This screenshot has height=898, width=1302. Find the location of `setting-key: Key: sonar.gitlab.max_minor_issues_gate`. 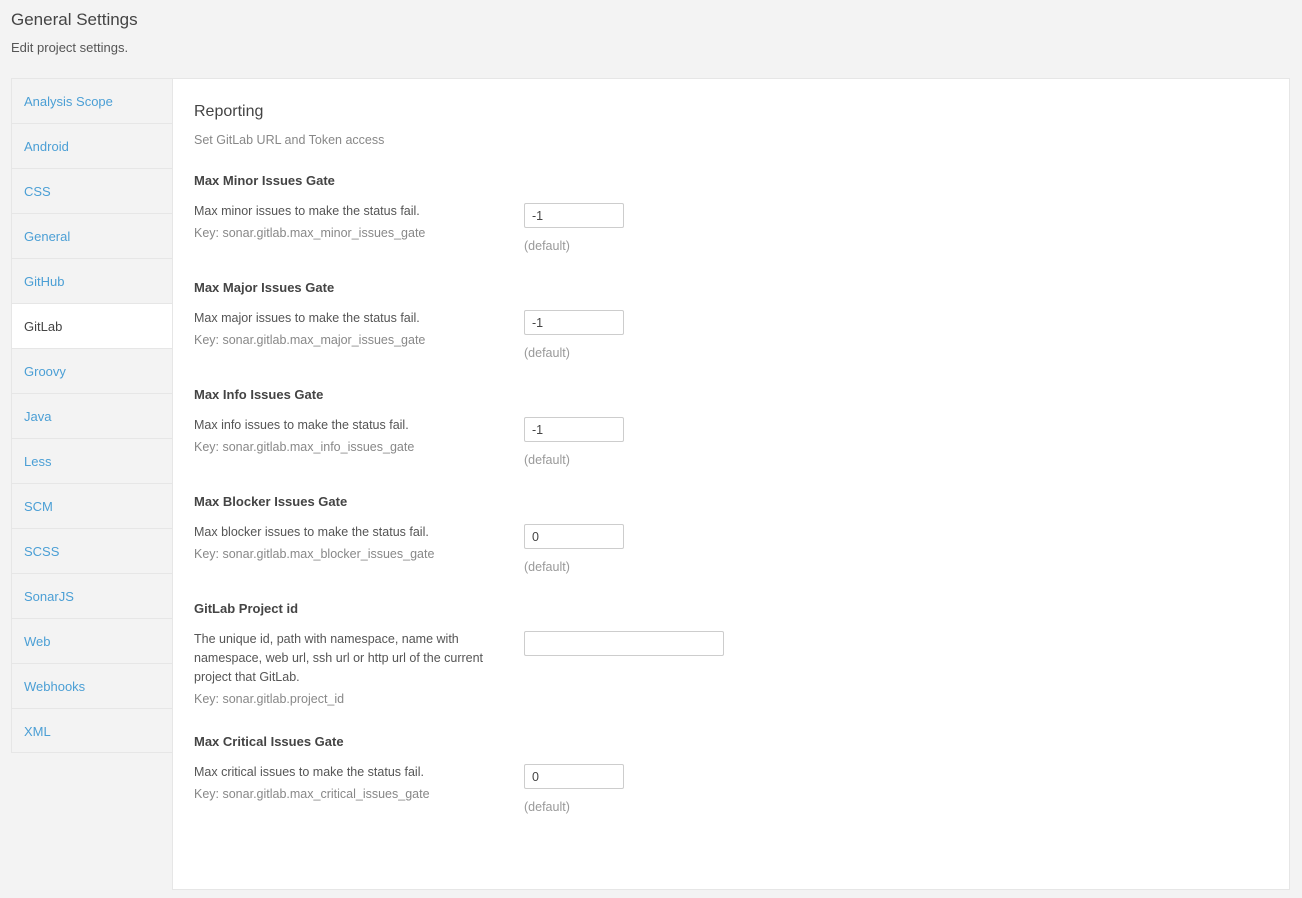

setting-key: Key: sonar.gitlab.max_minor_issues_gate is located at coordinates (310, 233).